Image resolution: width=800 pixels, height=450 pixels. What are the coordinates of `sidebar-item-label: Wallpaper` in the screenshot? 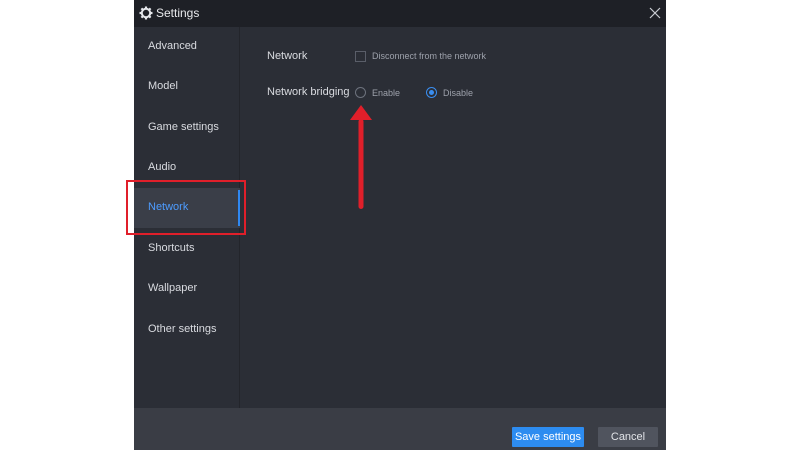 It's located at (173, 288).